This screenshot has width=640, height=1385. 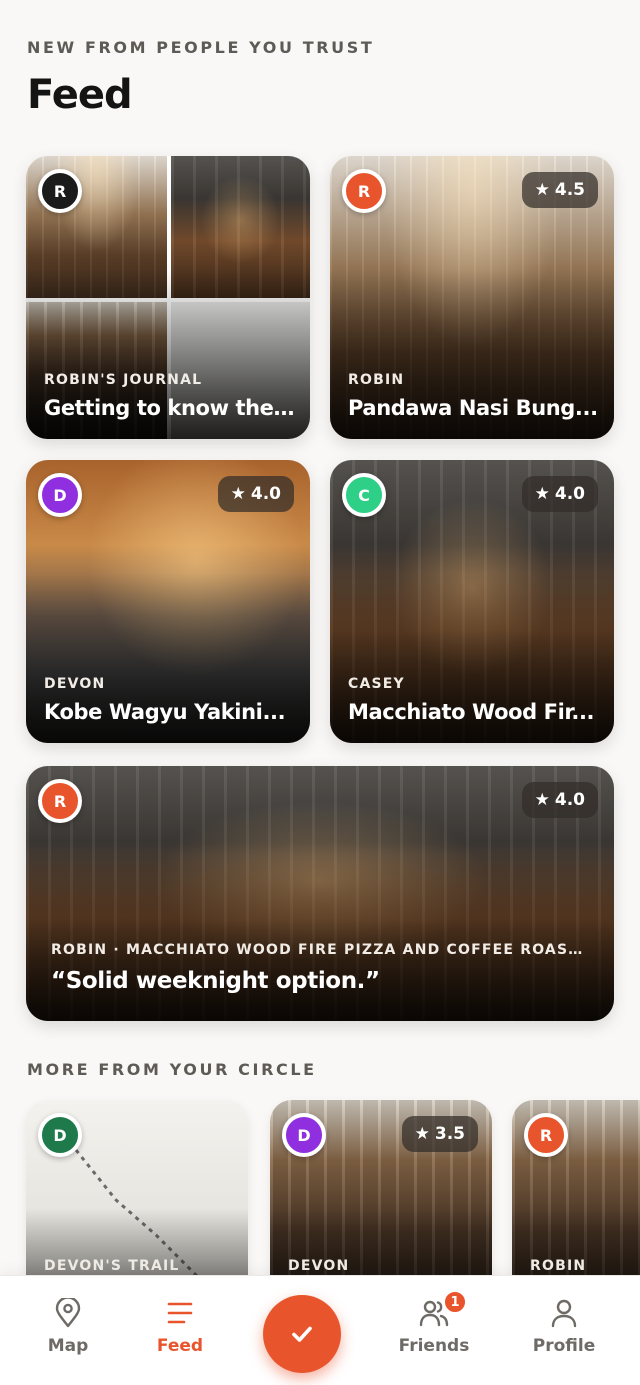 What do you see at coordinates (180, 1346) in the screenshot?
I see `nav-feed-label: Feed` at bounding box center [180, 1346].